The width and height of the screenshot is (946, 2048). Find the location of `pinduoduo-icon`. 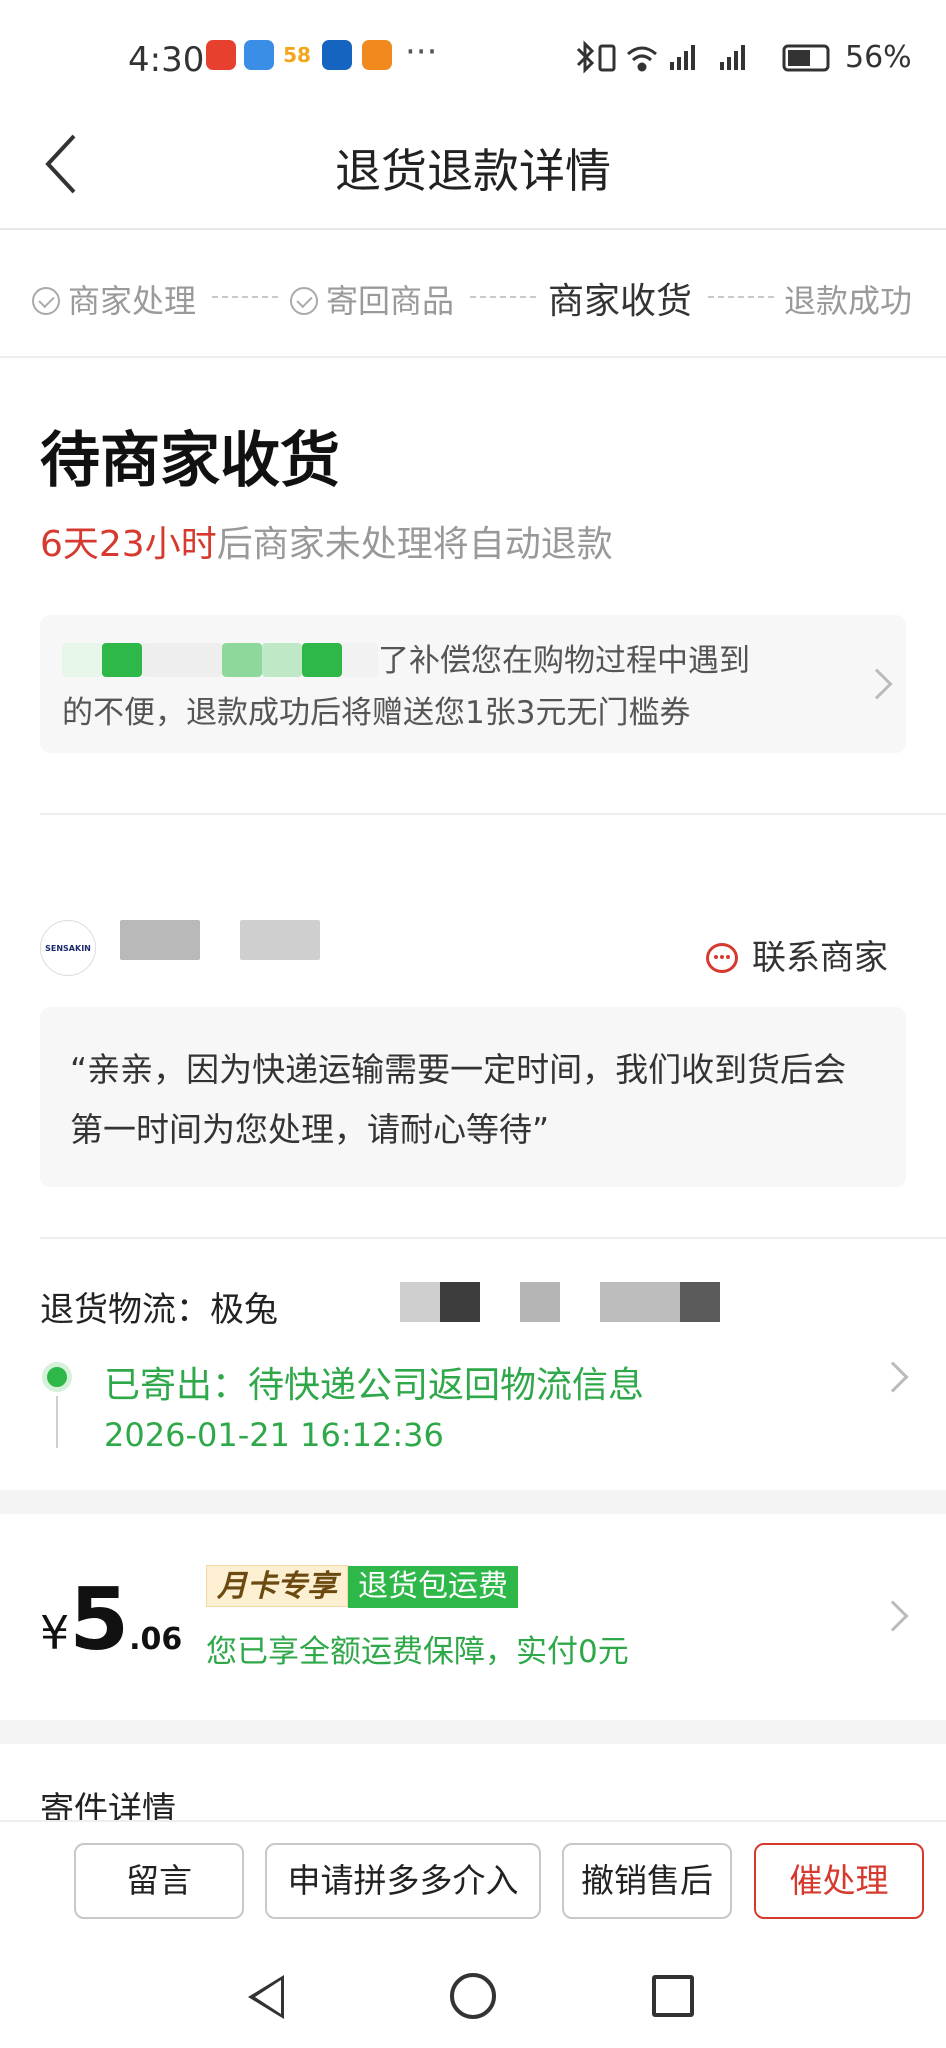

pinduoduo-icon is located at coordinates (221, 55).